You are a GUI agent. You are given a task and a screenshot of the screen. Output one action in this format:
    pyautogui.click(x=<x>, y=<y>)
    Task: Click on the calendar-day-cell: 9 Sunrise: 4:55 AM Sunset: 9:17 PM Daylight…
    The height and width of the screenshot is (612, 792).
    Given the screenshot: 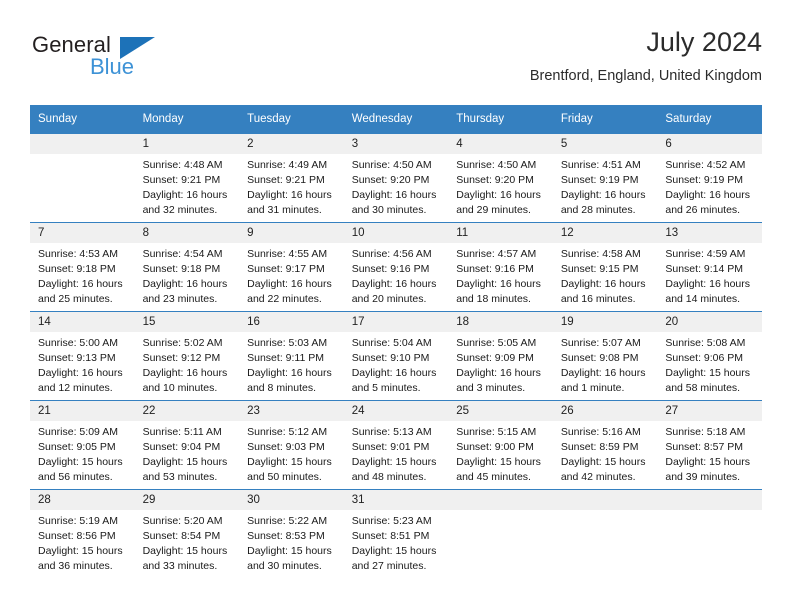 What is the action you would take?
    pyautogui.click(x=291, y=267)
    